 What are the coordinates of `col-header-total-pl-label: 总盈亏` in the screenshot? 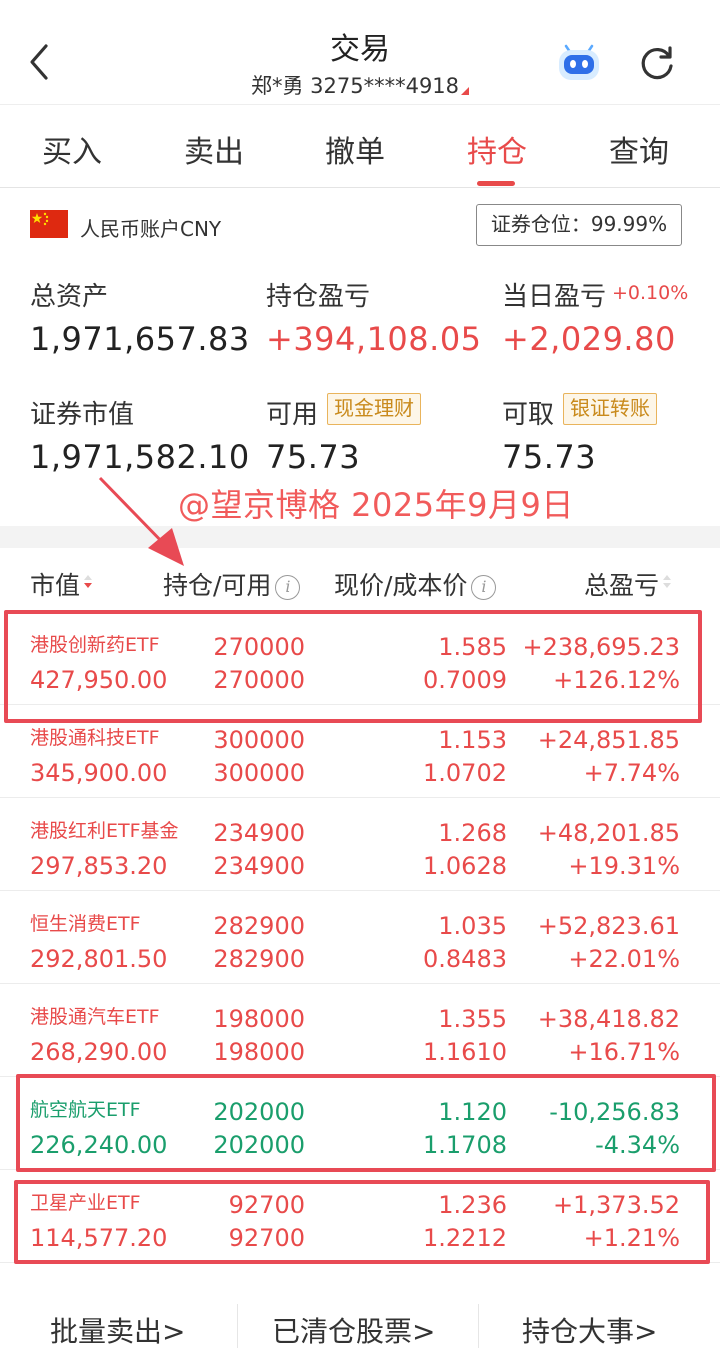 It's located at (622, 585).